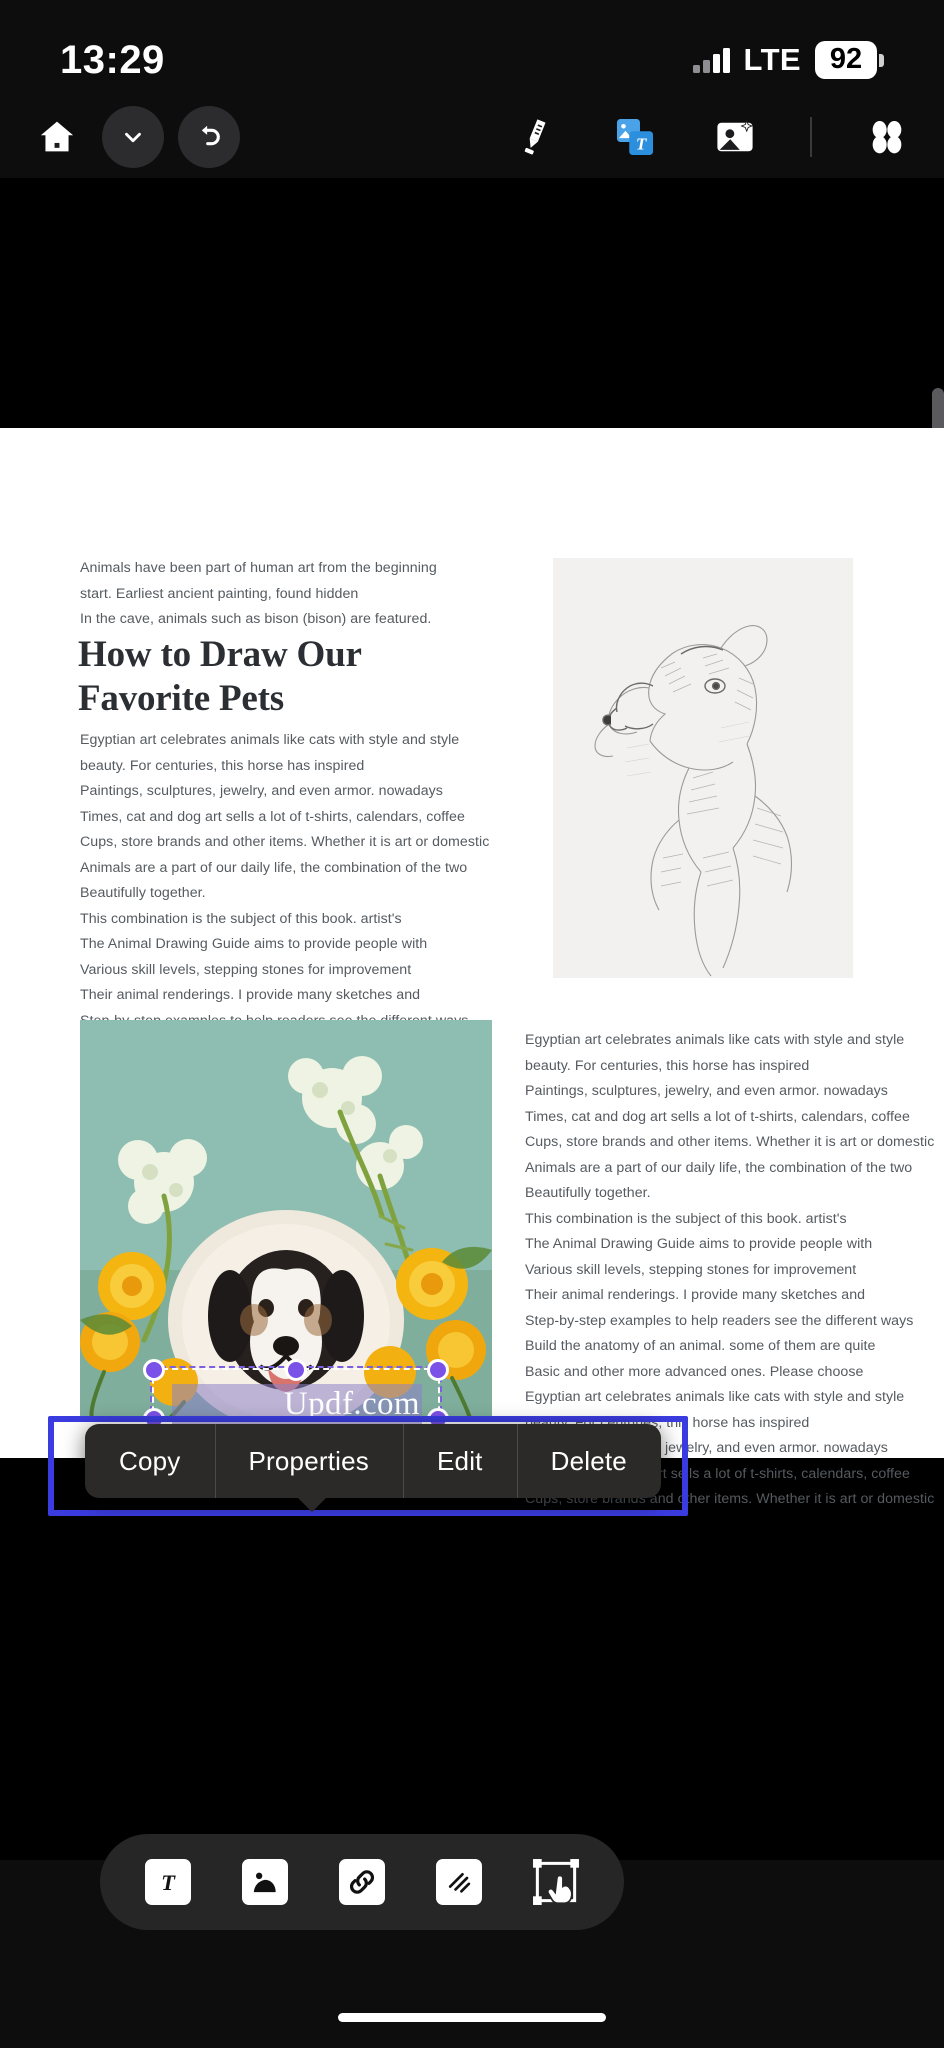 The height and width of the screenshot is (2048, 944). I want to click on undo-icon, so click(209, 137).